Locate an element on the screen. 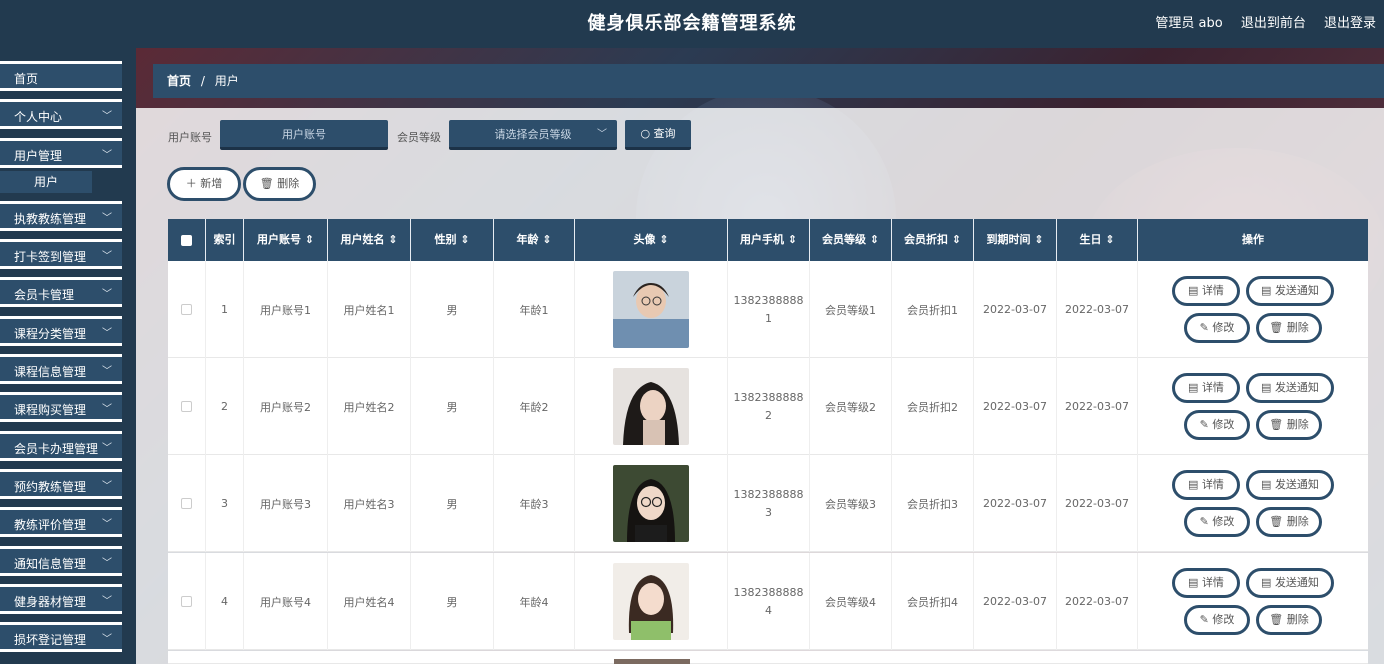  cell-discount: 会员折扣4 is located at coordinates (933, 601).